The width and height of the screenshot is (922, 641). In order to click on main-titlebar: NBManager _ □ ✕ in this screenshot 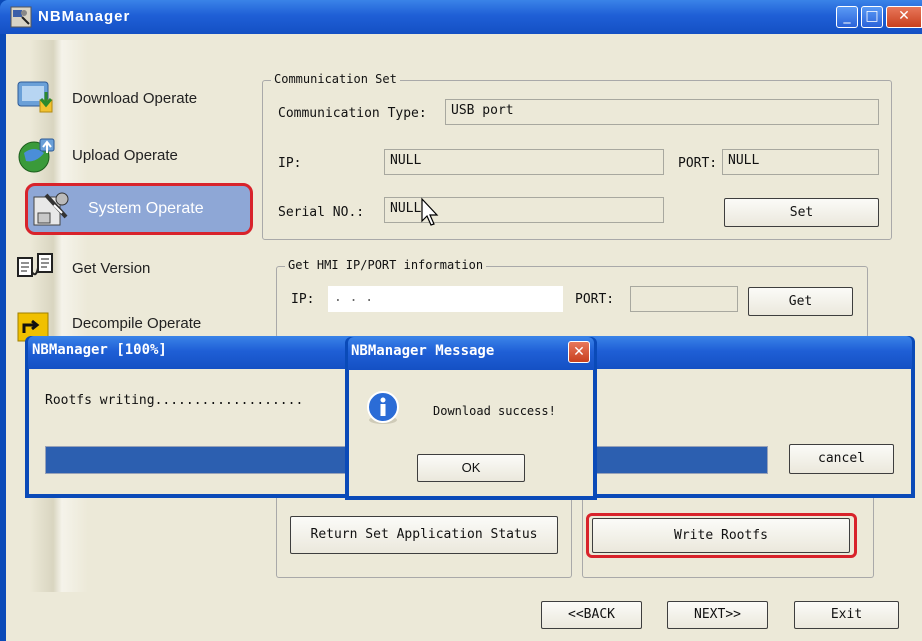, I will do `click(461, 17)`.